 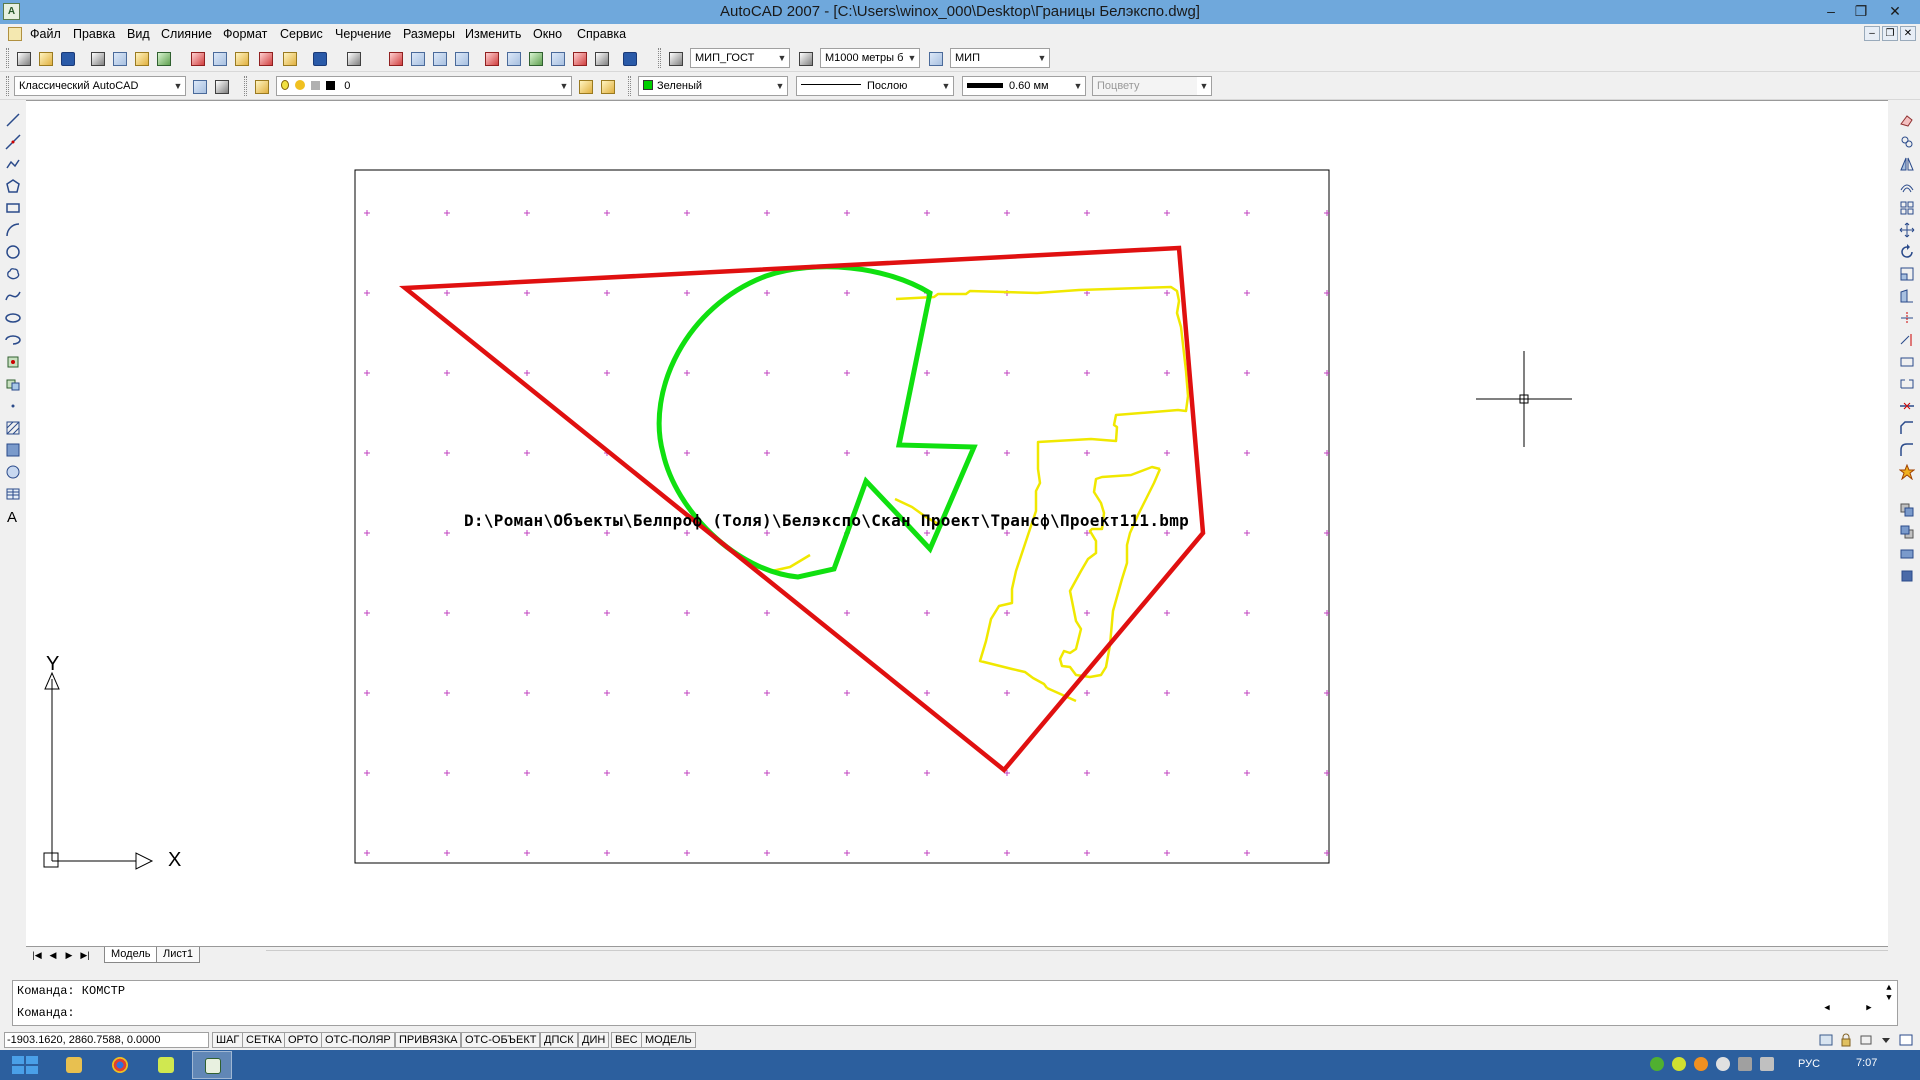 I want to click on taskbar-explorer, so click(x=74, y=1065).